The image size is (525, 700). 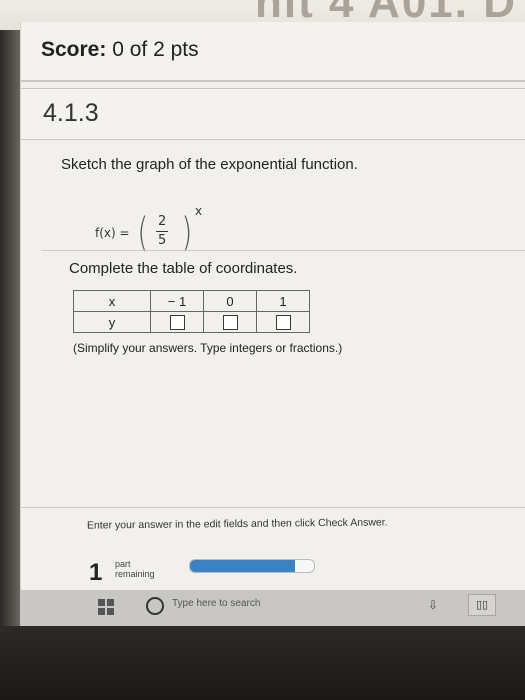 What do you see at coordinates (162, 231) in the screenshot?
I see `fraction-bar` at bounding box center [162, 231].